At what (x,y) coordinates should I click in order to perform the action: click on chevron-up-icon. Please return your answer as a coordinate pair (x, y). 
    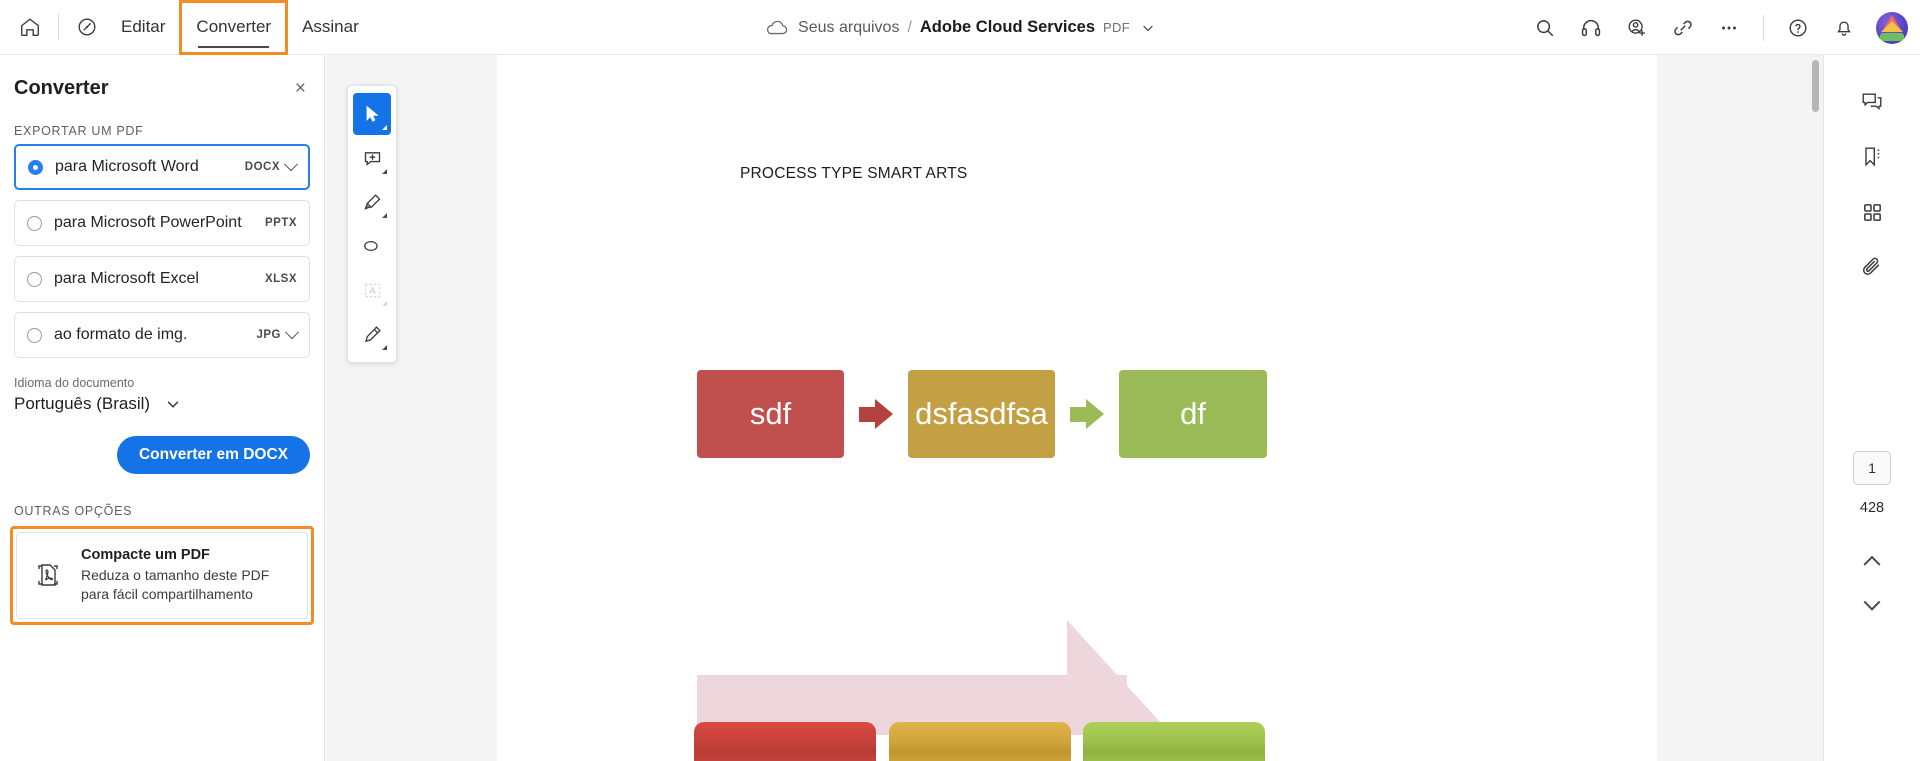
    Looking at the image, I should click on (1872, 564).